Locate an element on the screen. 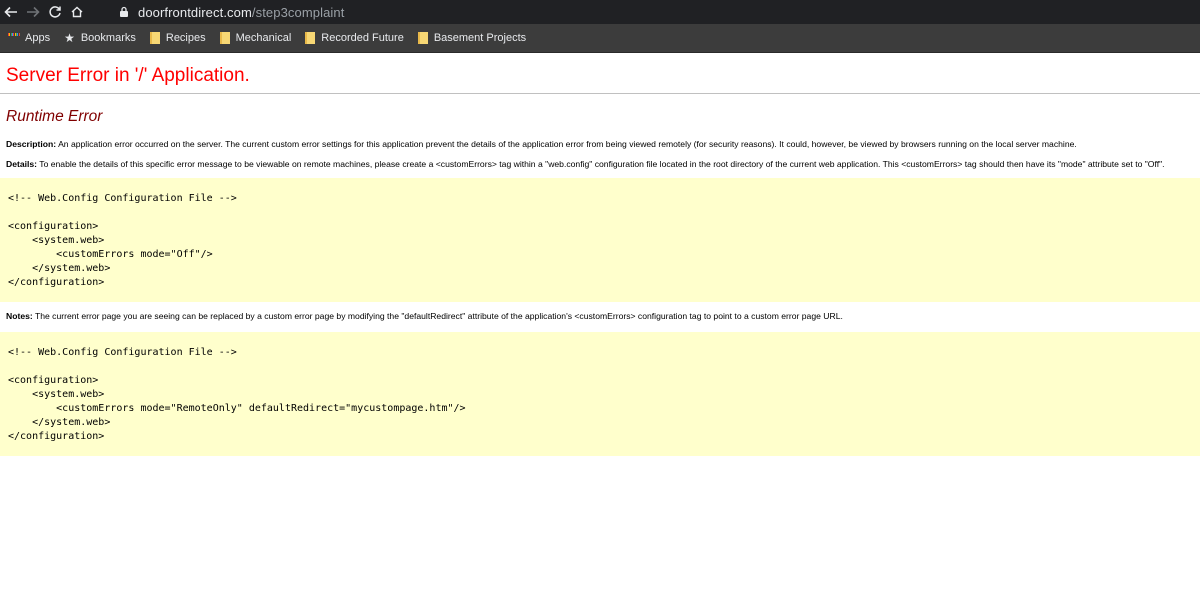 The width and height of the screenshot is (1200, 609). bookmark-apps: Apps is located at coordinates (29, 38).